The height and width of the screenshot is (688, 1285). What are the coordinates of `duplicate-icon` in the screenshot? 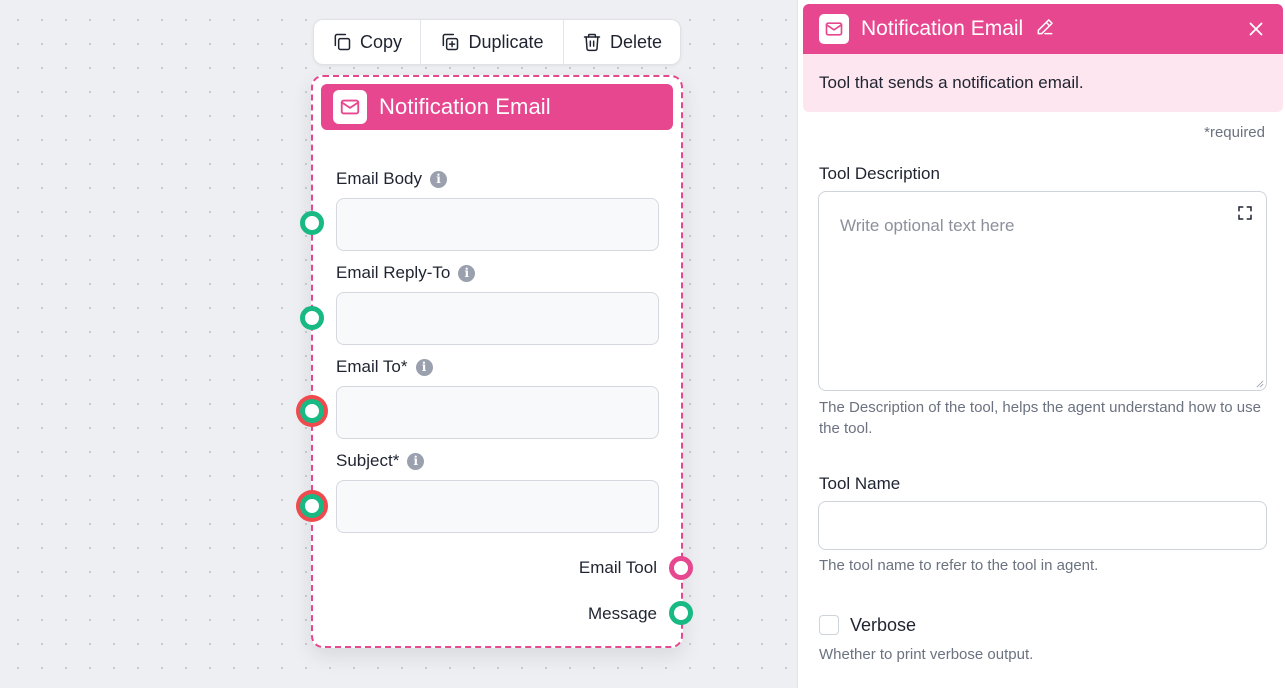 It's located at (451, 42).